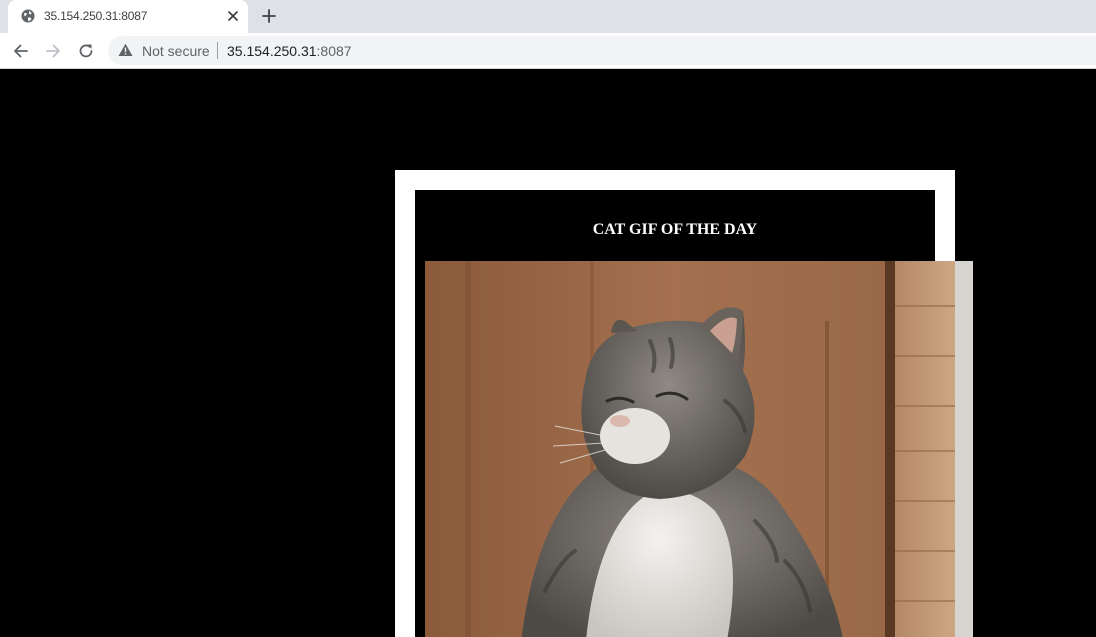 The width and height of the screenshot is (1096, 637). Describe the element at coordinates (233, 16) in the screenshot. I see `close-icon` at that location.